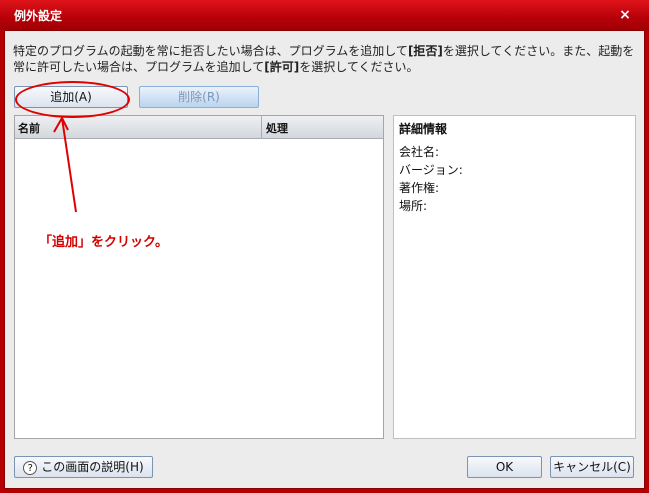 This screenshot has width=649, height=493. What do you see at coordinates (324, 15) in the screenshot?
I see `title-bar: 例外設定 ×` at bounding box center [324, 15].